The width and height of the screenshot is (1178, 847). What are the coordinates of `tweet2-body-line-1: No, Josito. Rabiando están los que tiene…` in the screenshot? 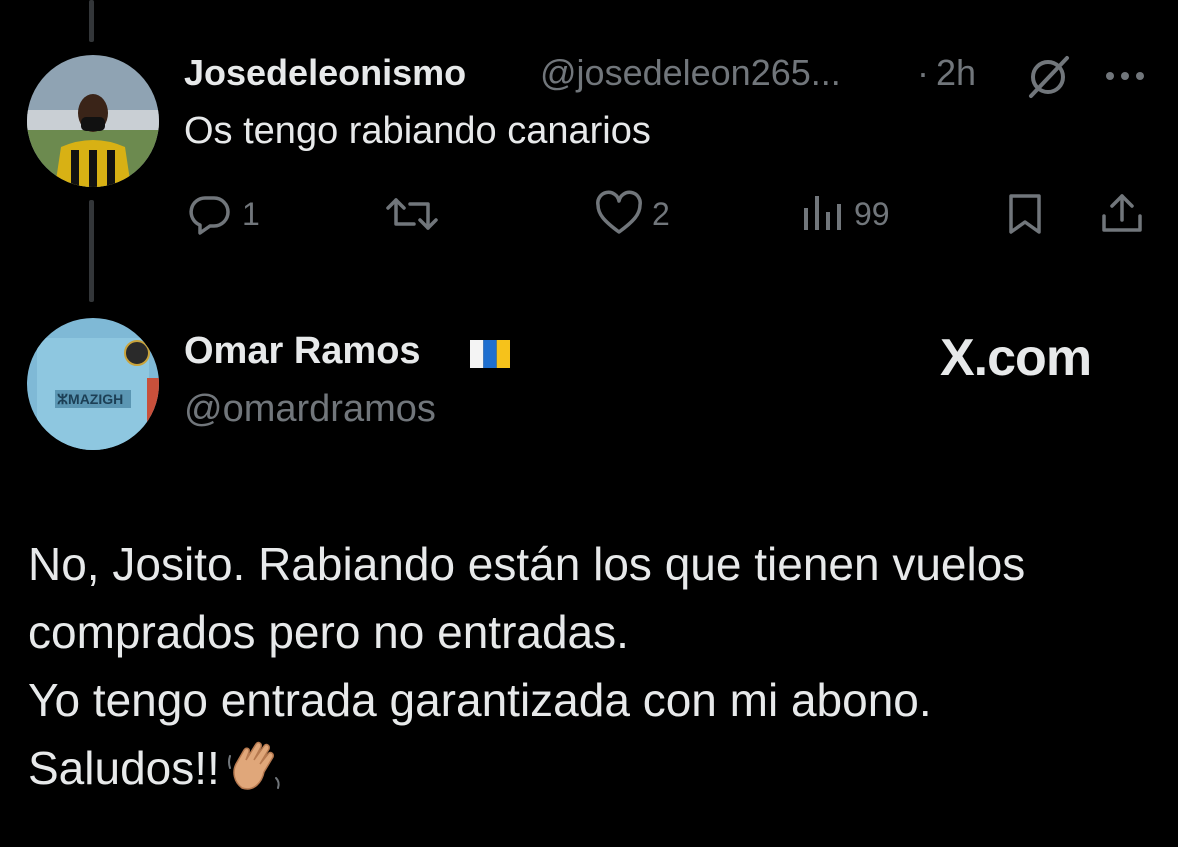 It's located at (527, 564).